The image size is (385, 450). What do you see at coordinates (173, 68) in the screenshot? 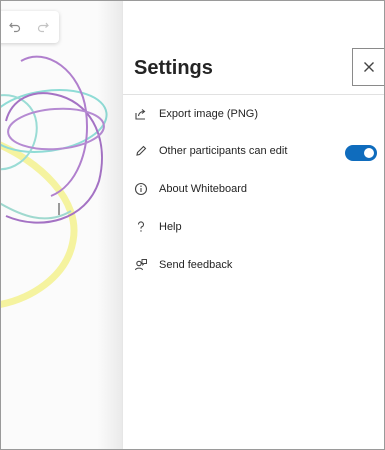
I see `panel-title: Settings` at bounding box center [173, 68].